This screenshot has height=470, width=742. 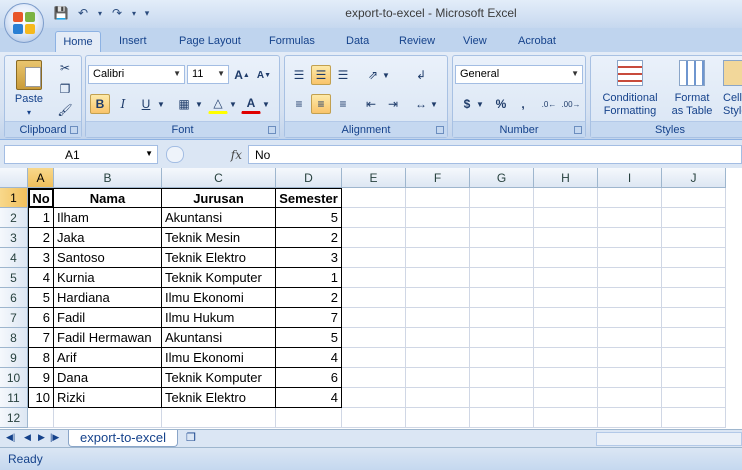 What do you see at coordinates (502, 178) in the screenshot?
I see `column-header-g: G` at bounding box center [502, 178].